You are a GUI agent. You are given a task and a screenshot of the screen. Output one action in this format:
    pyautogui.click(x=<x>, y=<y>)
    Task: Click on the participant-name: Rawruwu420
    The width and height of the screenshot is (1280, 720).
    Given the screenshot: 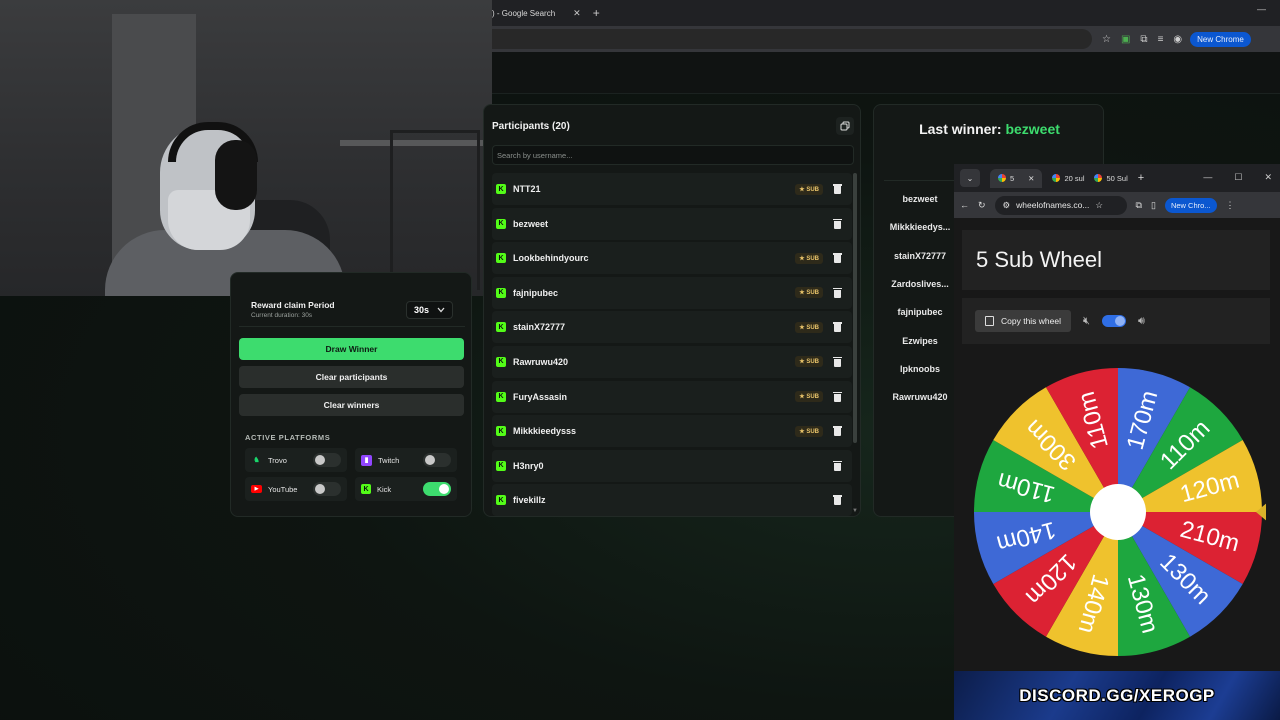 What is the action you would take?
    pyautogui.click(x=541, y=361)
    